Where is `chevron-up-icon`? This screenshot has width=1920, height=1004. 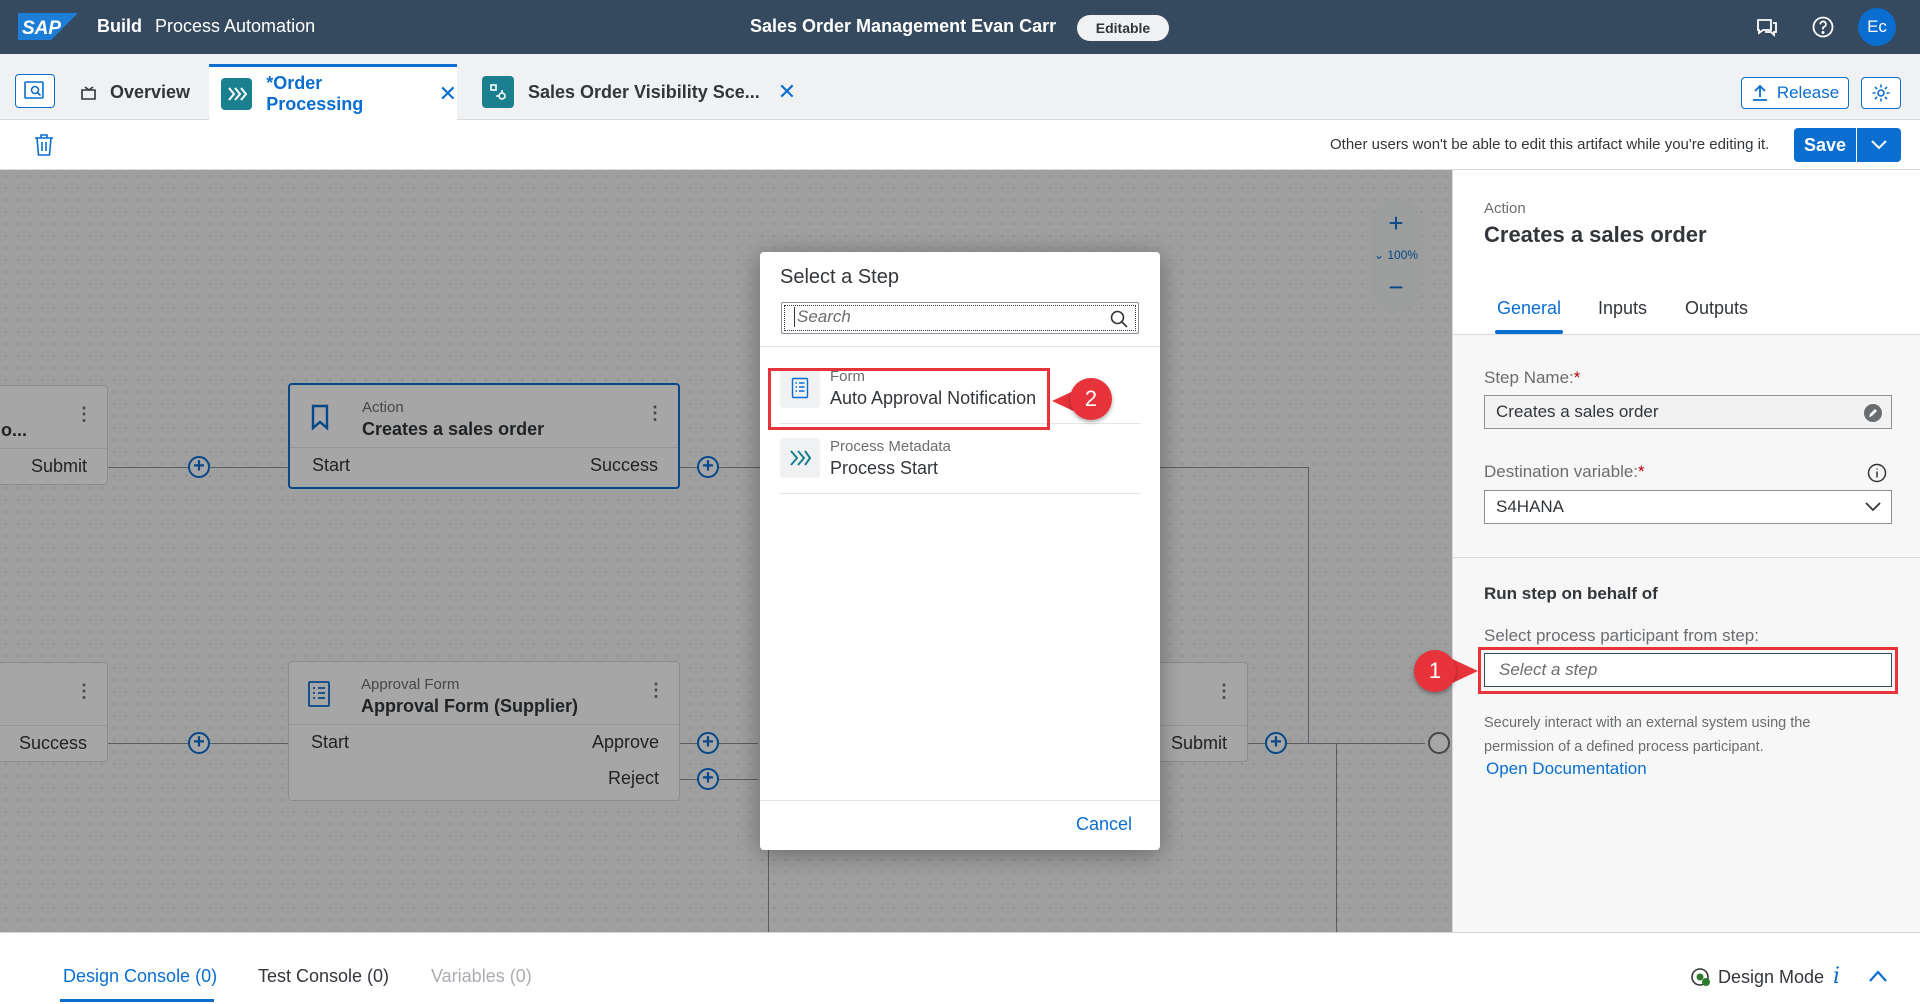
chevron-up-icon is located at coordinates (1878, 976).